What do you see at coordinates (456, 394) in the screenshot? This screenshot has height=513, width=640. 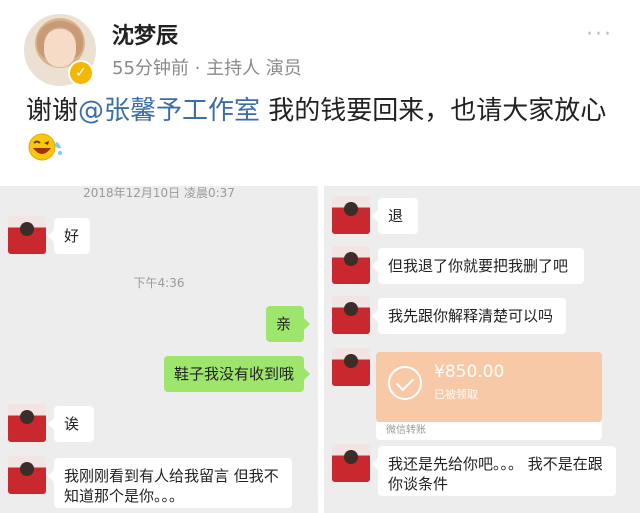 I see `transfer-status: 已被领取` at bounding box center [456, 394].